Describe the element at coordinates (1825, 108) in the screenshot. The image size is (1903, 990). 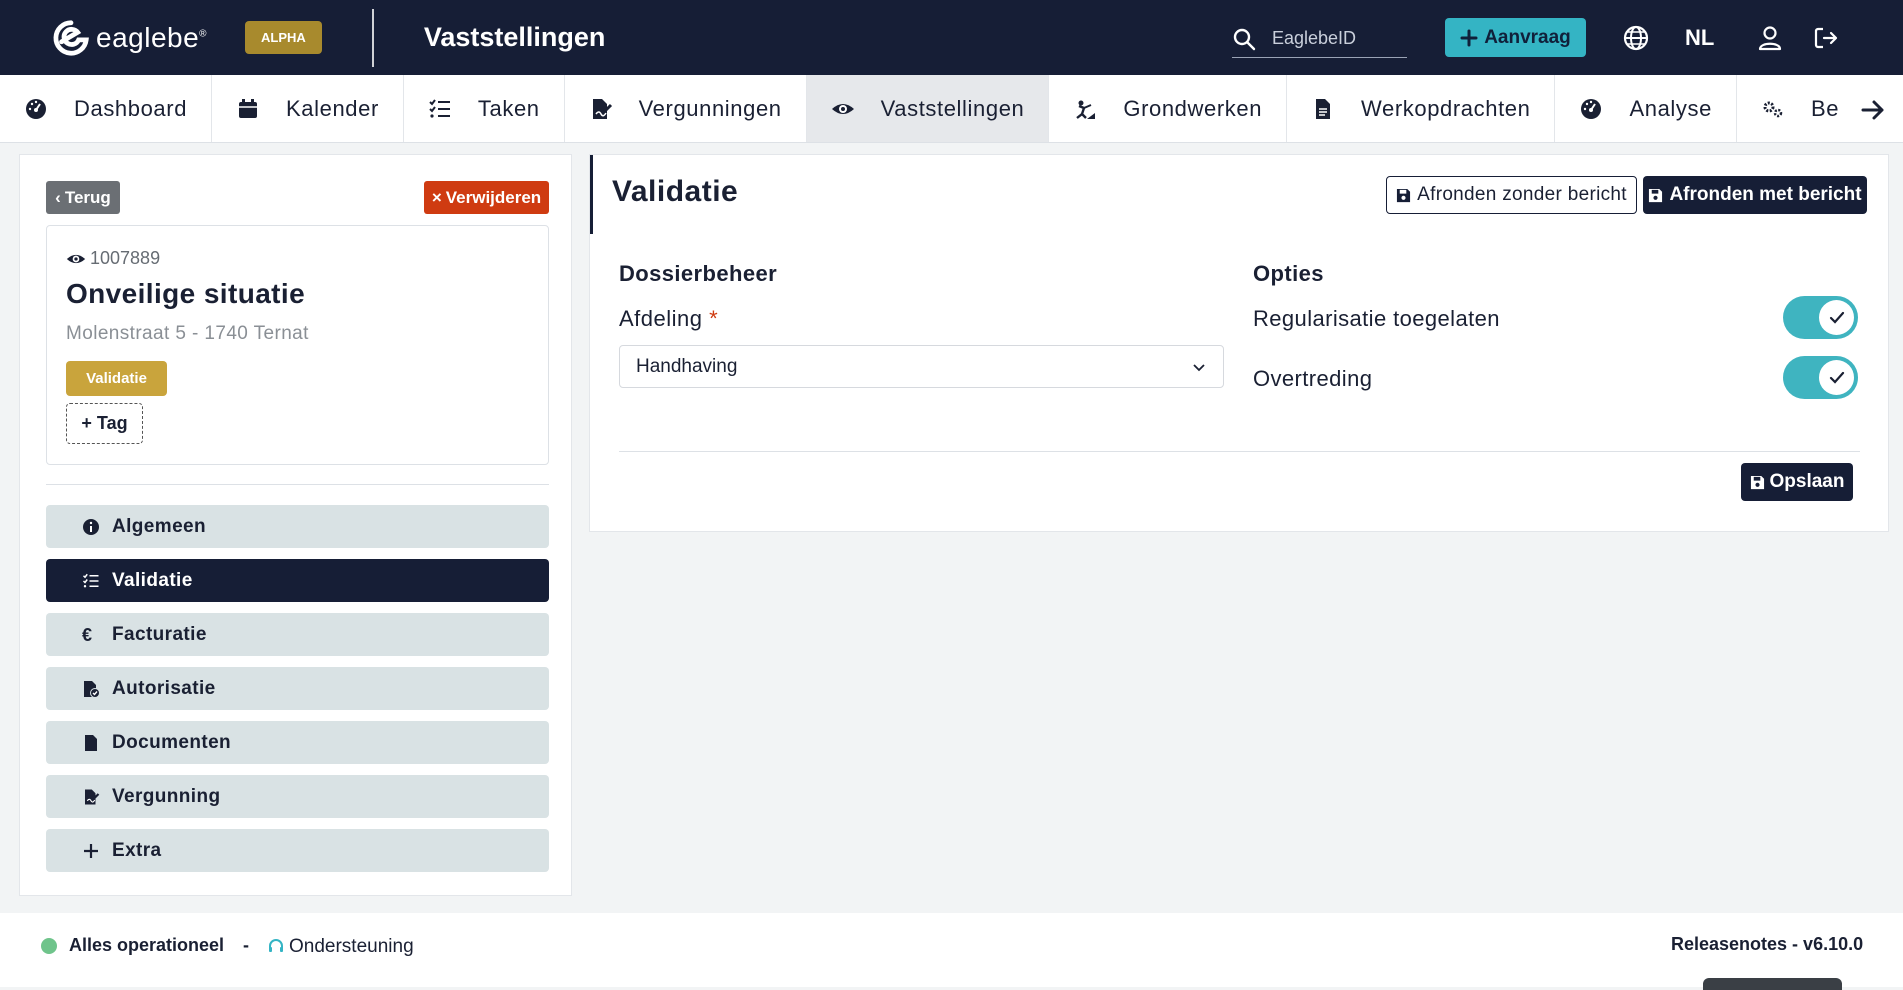
I see `tab-label: Be` at that location.